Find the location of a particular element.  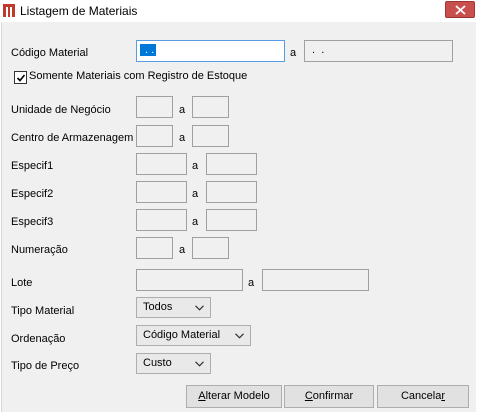

tipo-material-value: Todos is located at coordinates (158, 307).